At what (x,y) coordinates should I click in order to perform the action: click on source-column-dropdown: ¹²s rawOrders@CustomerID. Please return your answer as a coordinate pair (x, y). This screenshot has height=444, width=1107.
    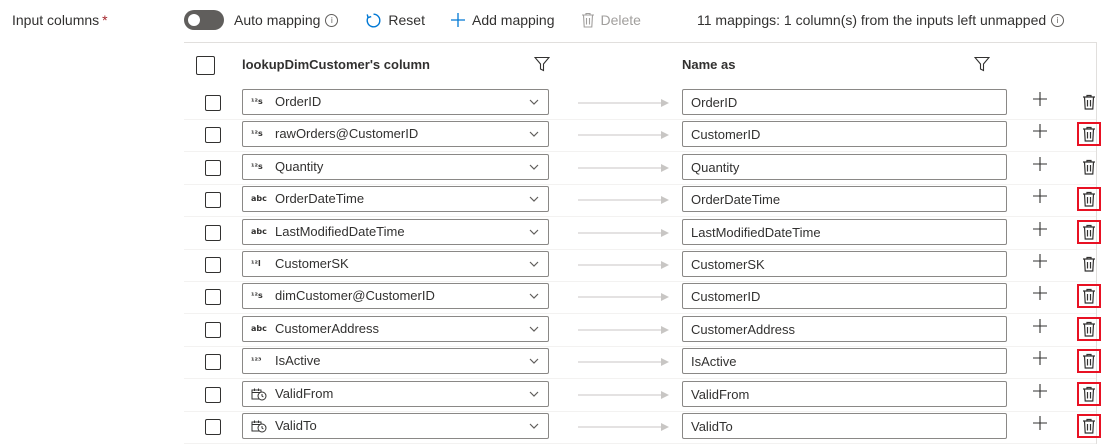
    Looking at the image, I should click on (395, 134).